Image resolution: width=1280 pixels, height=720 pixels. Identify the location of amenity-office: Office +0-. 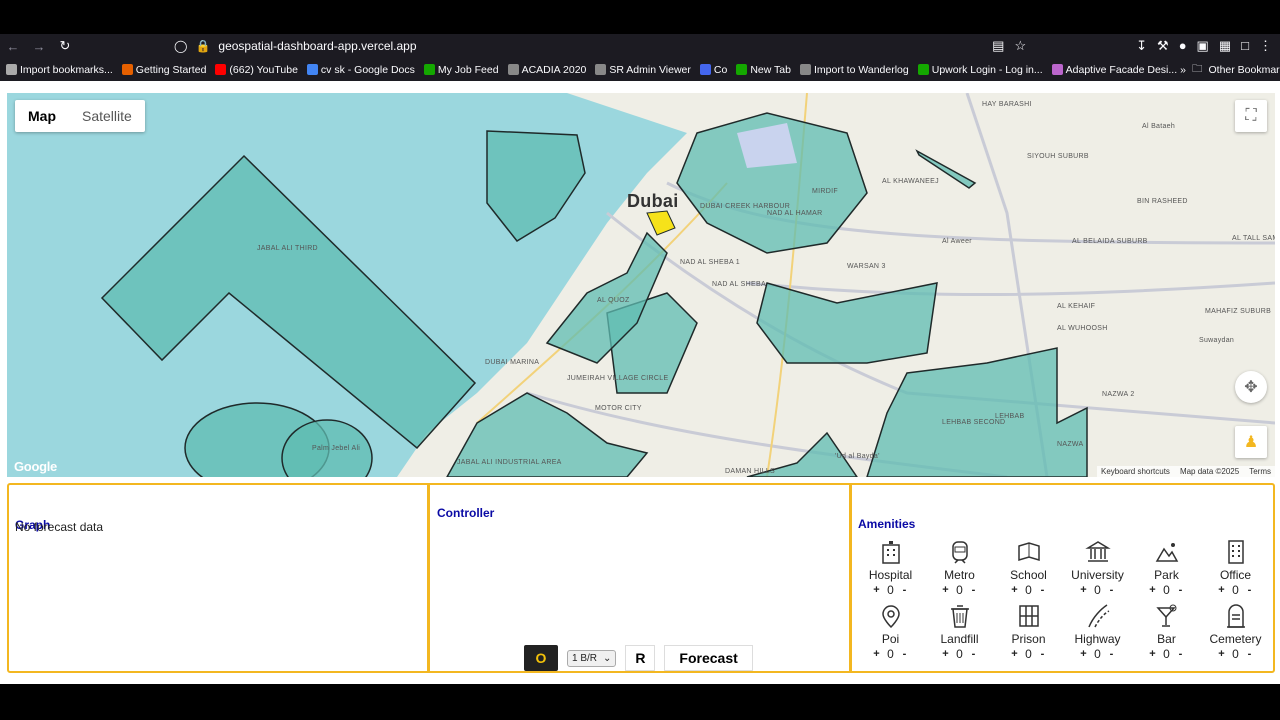
(1235, 568).